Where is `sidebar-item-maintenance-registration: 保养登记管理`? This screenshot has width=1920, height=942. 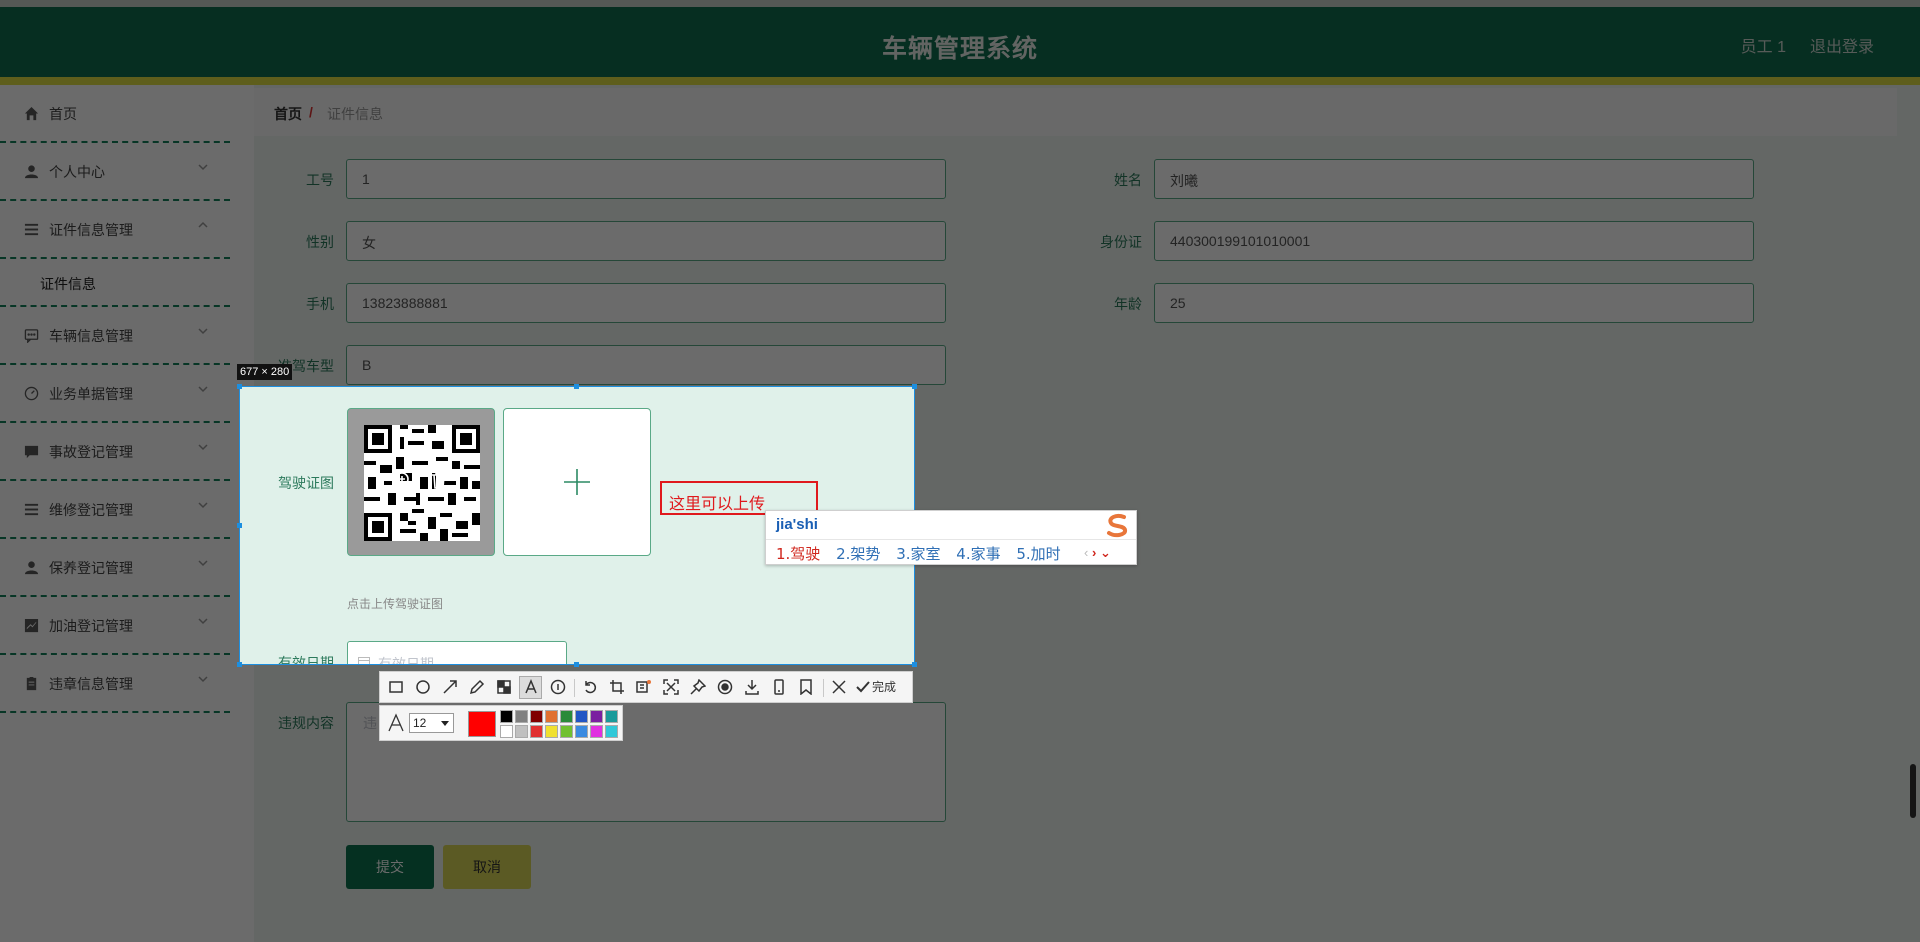
sidebar-item-maintenance-registration: 保养登记管理 is located at coordinates (115, 568).